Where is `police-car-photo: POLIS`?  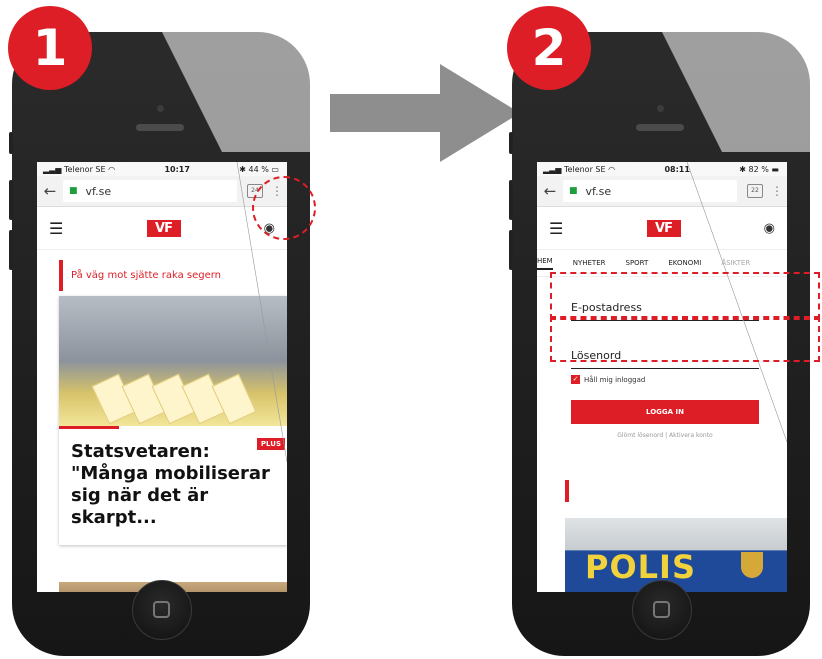 police-car-photo: POLIS is located at coordinates (676, 555).